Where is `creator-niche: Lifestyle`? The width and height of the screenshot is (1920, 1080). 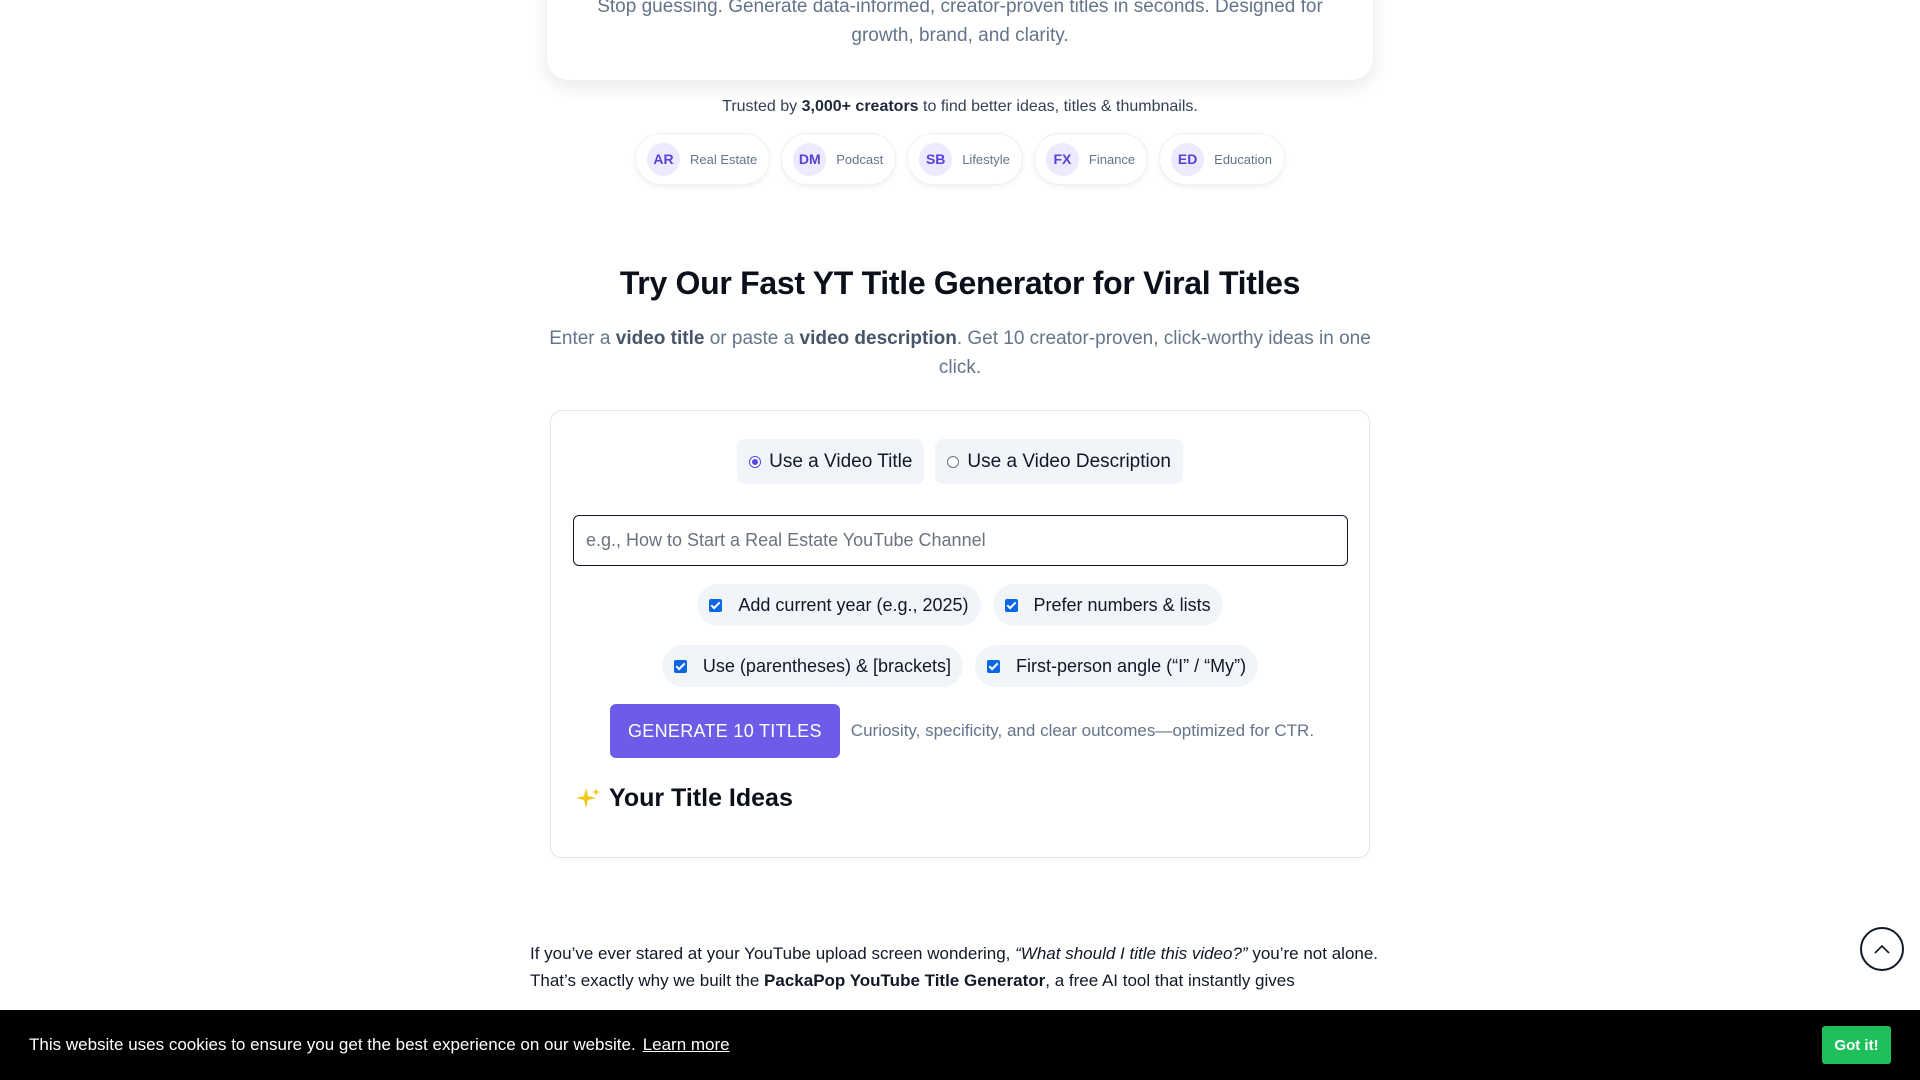 creator-niche: Lifestyle is located at coordinates (986, 159).